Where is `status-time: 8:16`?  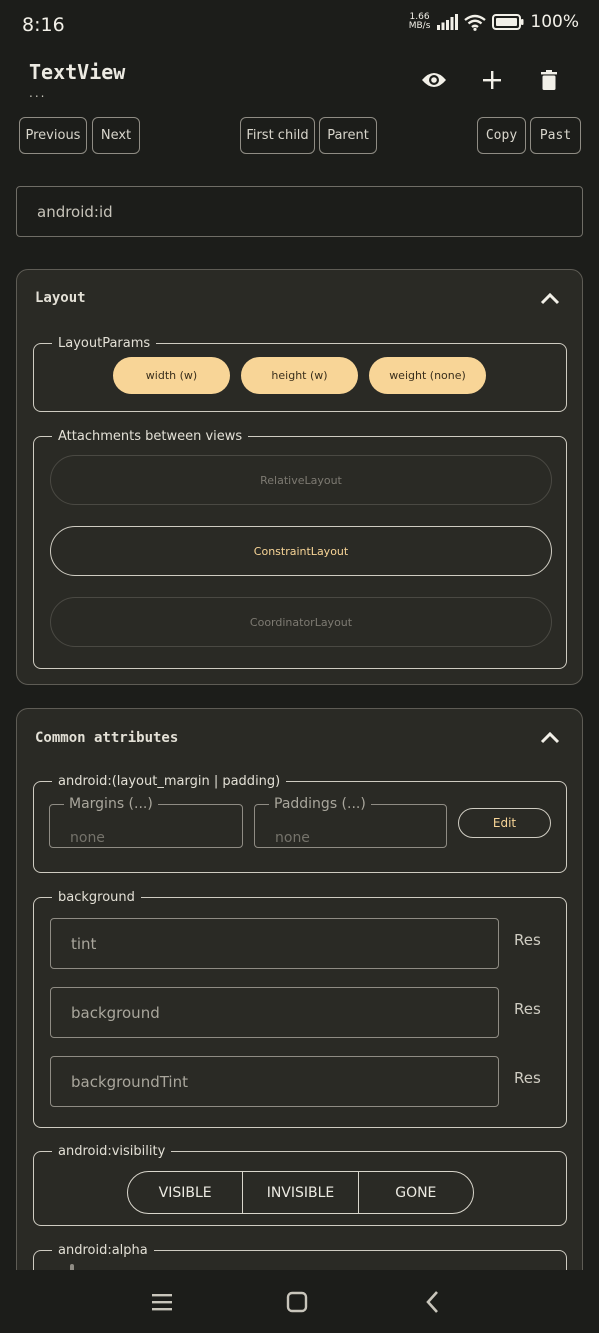
status-time: 8:16 is located at coordinates (43, 25).